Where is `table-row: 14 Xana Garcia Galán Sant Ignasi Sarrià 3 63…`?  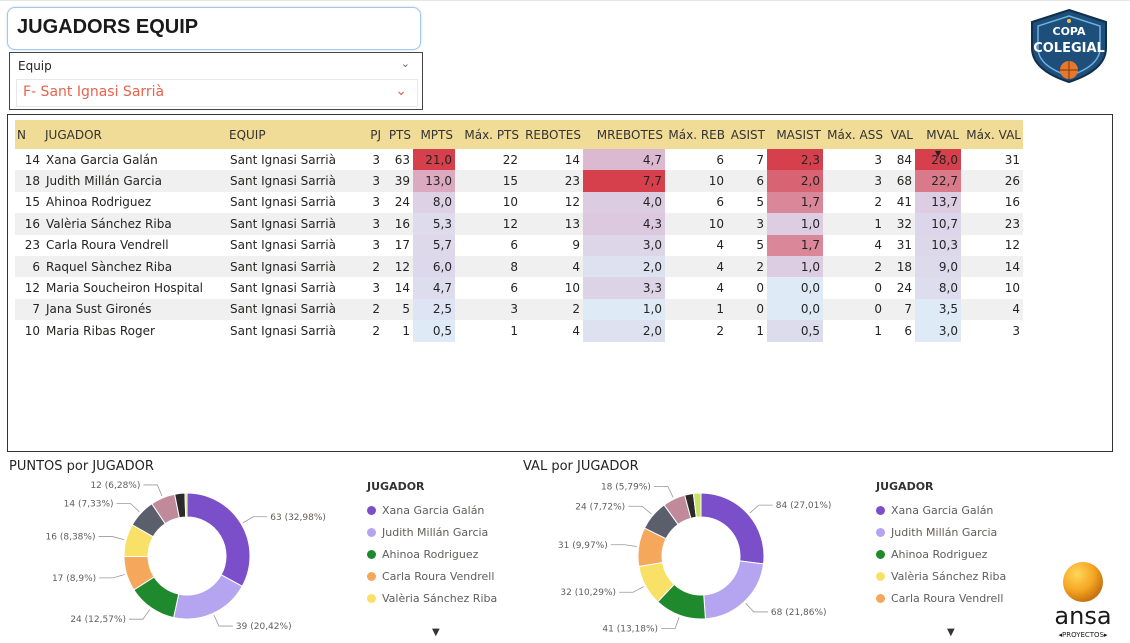
table-row: 14 Xana Garcia Galán Sant Ignasi Sarrià 3 63… is located at coordinates (519, 160).